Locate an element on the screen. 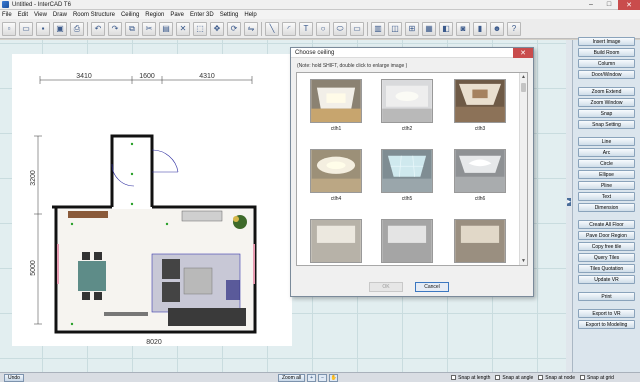 This screenshot has height=382, width=640. window-icon: ⊞ is located at coordinates (412, 28).